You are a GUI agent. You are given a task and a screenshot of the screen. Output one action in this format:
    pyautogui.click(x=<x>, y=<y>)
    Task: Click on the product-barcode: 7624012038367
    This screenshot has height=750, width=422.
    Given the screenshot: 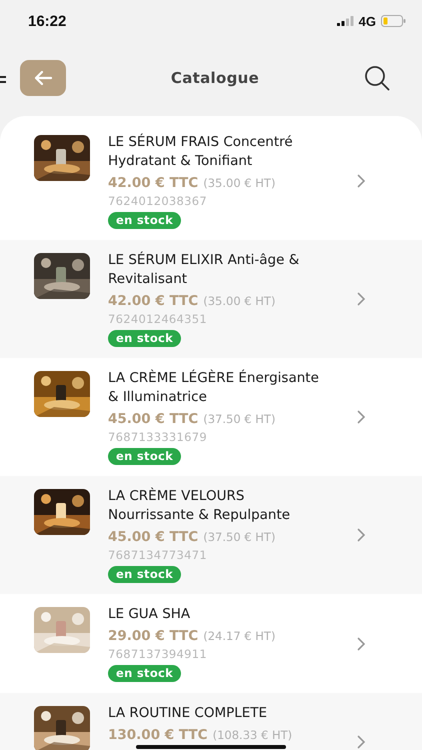 What is the action you would take?
    pyautogui.click(x=158, y=201)
    